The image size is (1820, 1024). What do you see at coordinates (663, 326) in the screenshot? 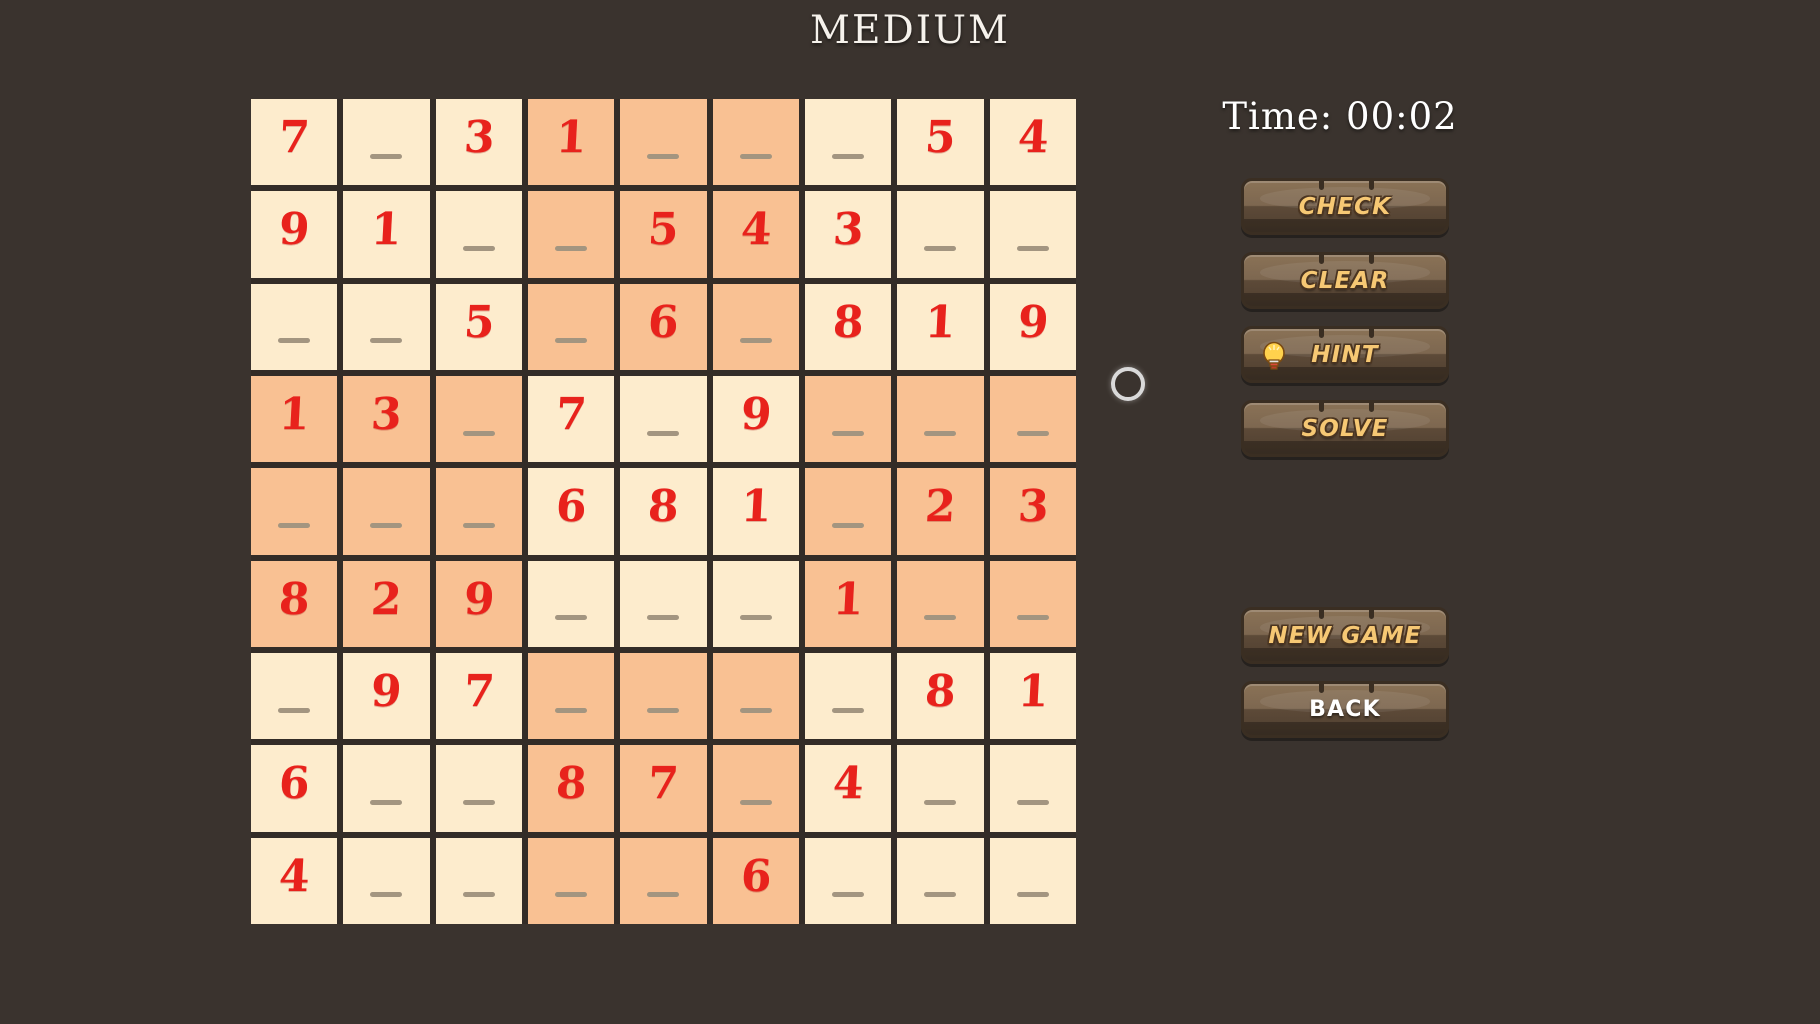
I see `sudoku-cell-r3c5: 6` at bounding box center [663, 326].